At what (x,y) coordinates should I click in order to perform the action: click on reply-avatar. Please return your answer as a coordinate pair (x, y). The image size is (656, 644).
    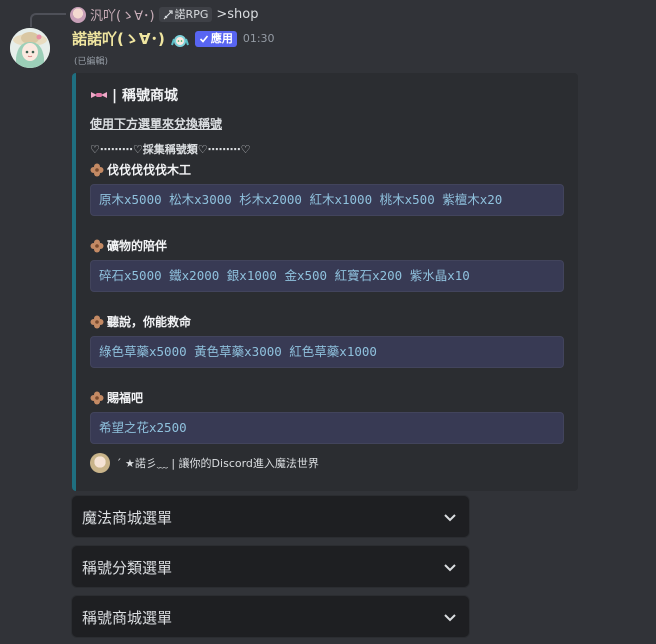
    Looking at the image, I should click on (78, 14).